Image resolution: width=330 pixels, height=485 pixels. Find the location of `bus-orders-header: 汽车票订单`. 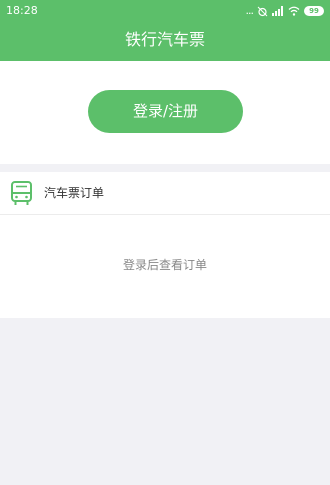

bus-orders-header: 汽车票订单 is located at coordinates (165, 193).